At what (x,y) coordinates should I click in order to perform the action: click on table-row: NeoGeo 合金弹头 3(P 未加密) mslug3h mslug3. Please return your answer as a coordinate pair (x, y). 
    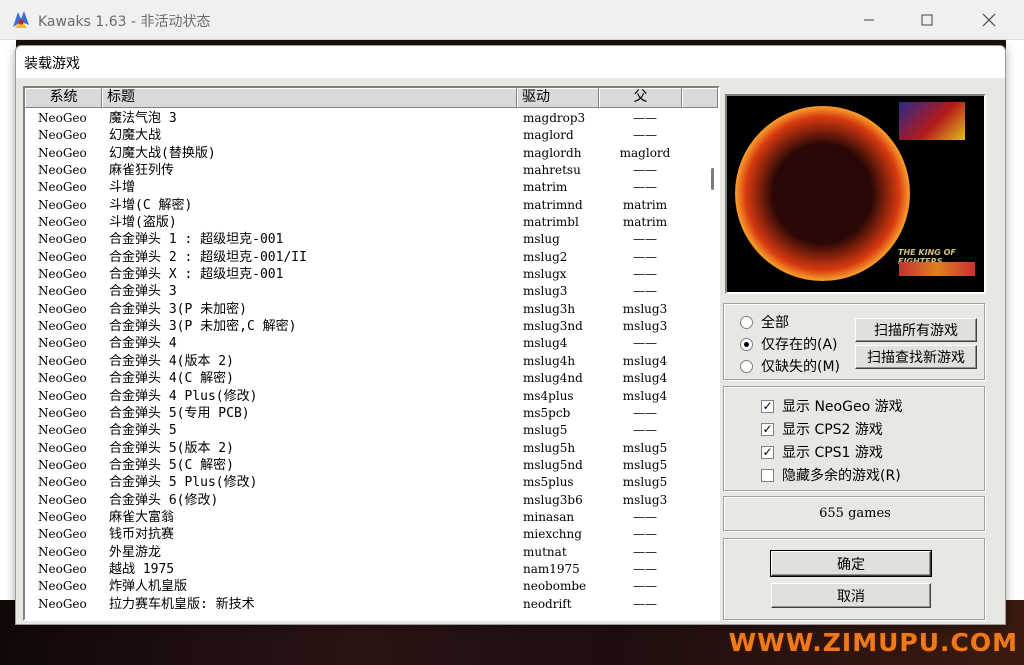
    Looking at the image, I should click on (365, 309).